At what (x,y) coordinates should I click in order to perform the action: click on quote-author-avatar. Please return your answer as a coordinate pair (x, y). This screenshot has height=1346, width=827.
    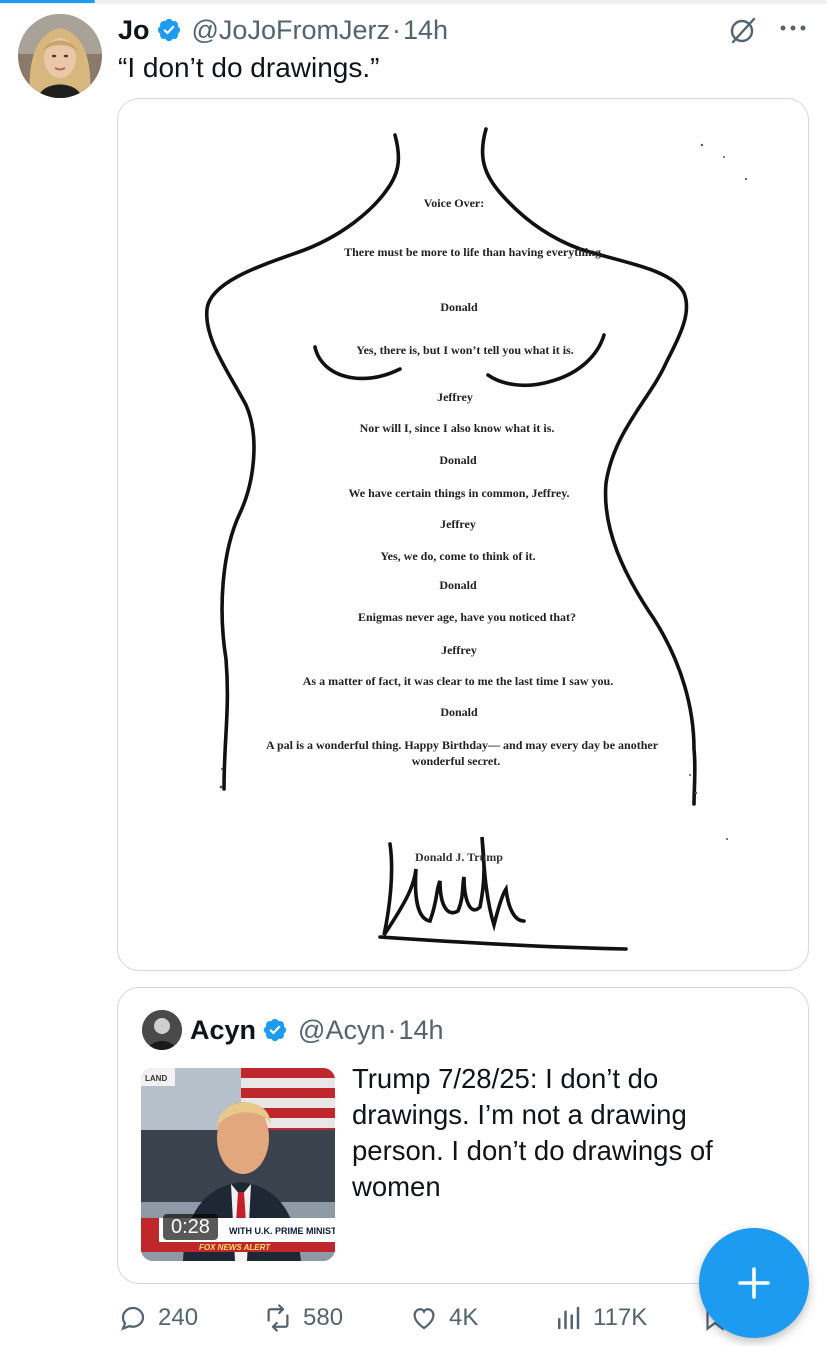
    Looking at the image, I should click on (162, 1030).